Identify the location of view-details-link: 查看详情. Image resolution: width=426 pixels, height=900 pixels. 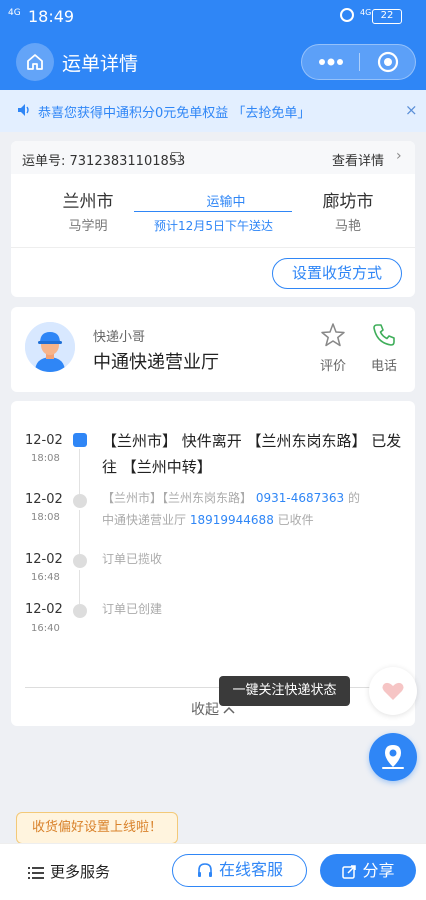
(358, 159).